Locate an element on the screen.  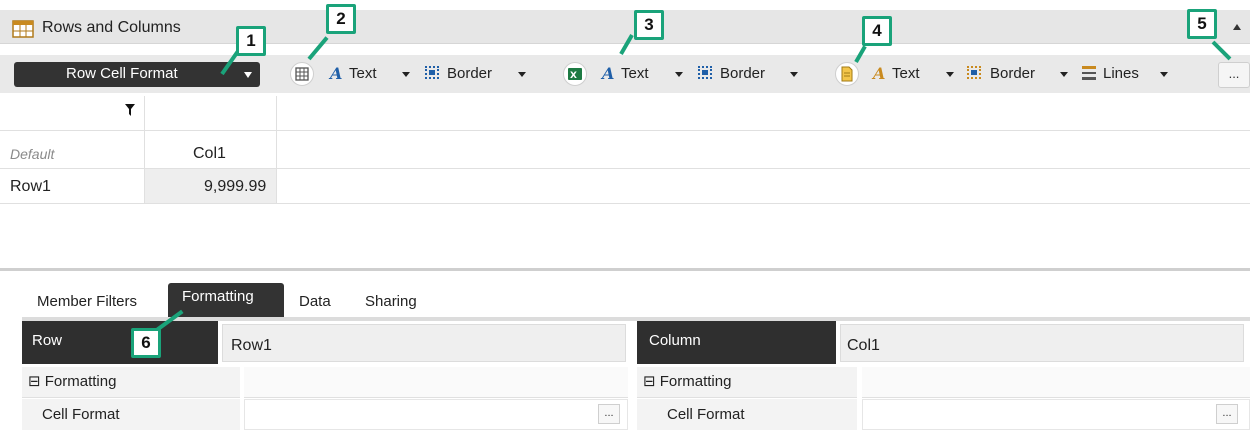
border-button-grid: Border is located at coordinates (469, 73).